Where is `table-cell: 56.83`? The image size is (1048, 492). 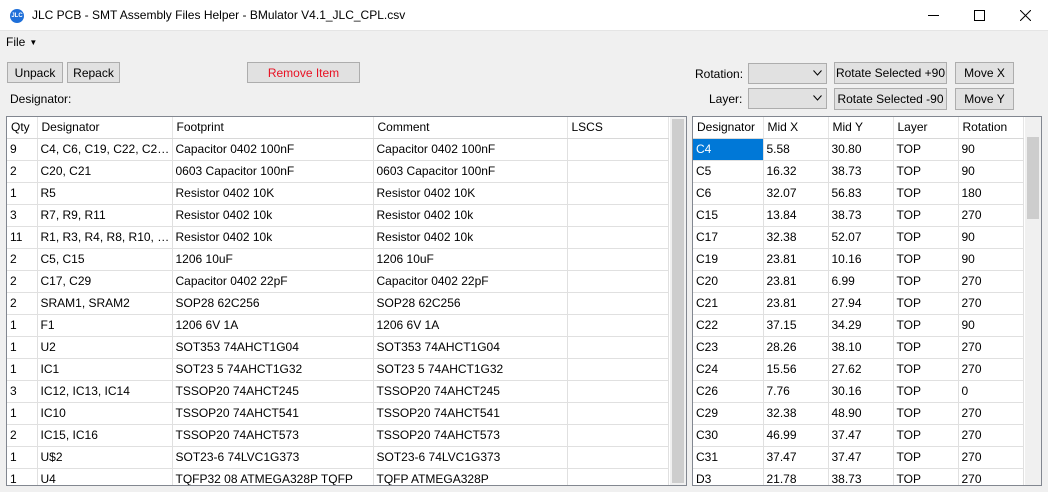 table-cell: 56.83 is located at coordinates (861, 193).